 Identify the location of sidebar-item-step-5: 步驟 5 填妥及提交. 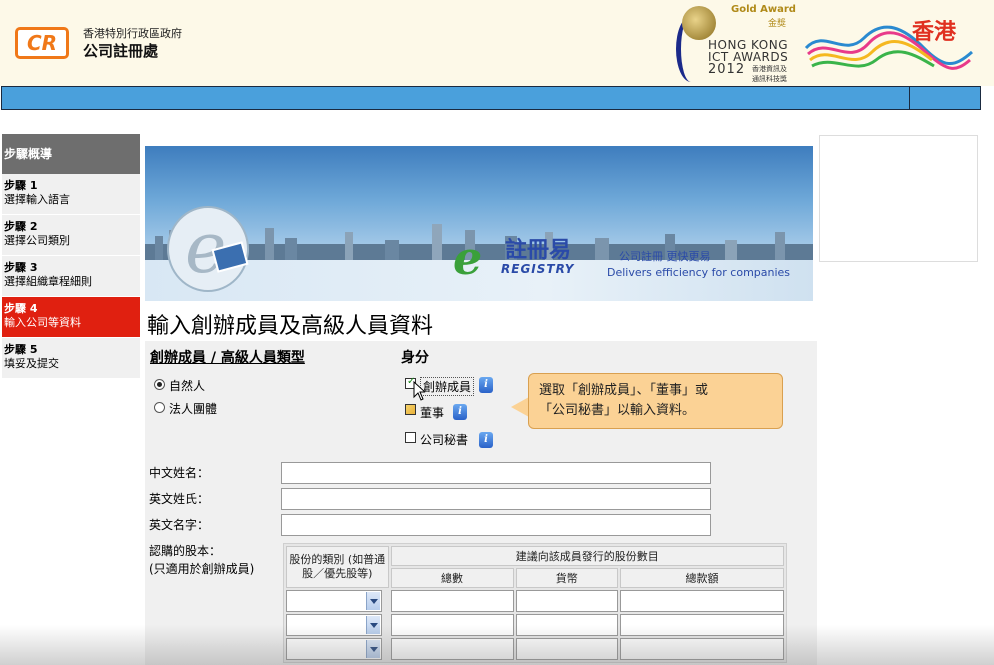
(71, 358).